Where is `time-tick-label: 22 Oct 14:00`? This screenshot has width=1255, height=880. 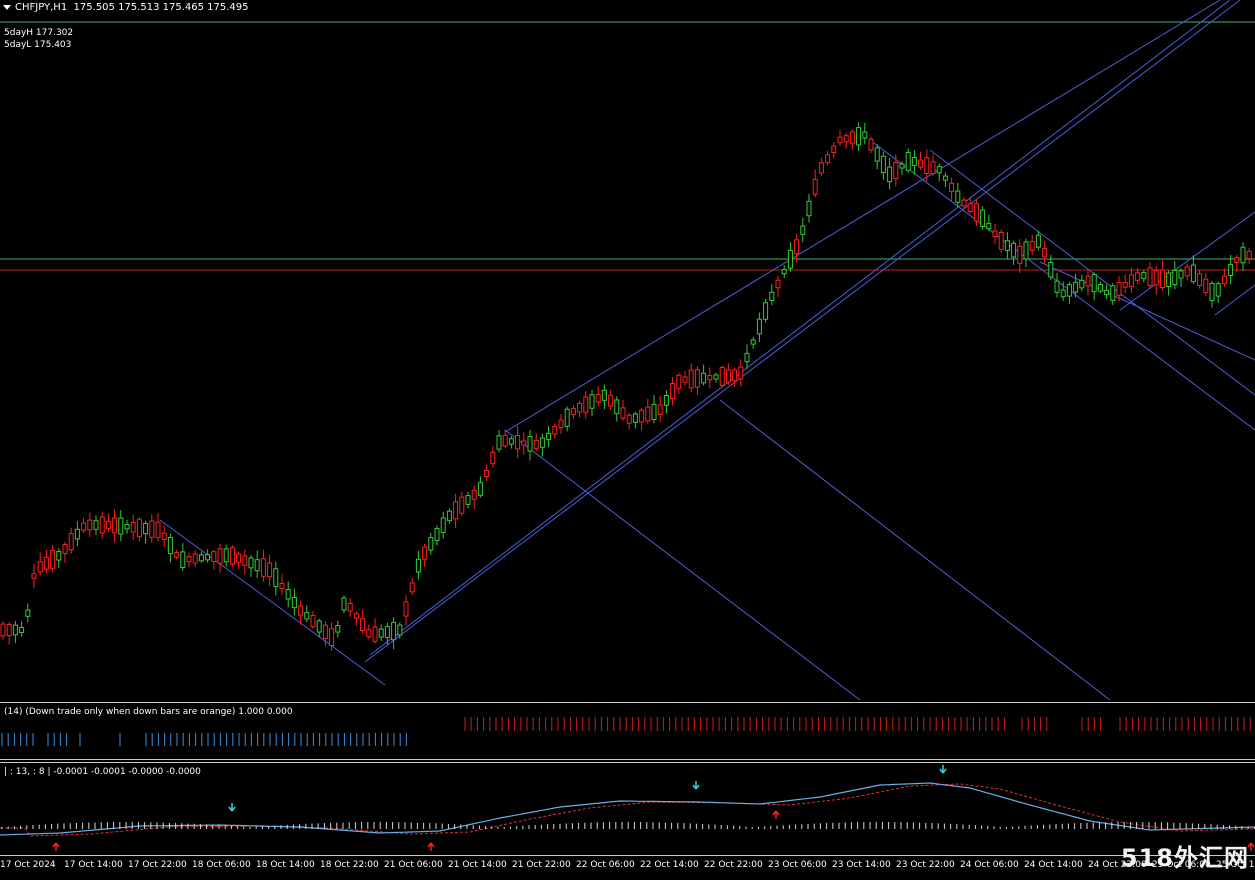
time-tick-label: 22 Oct 14:00 is located at coordinates (669, 865).